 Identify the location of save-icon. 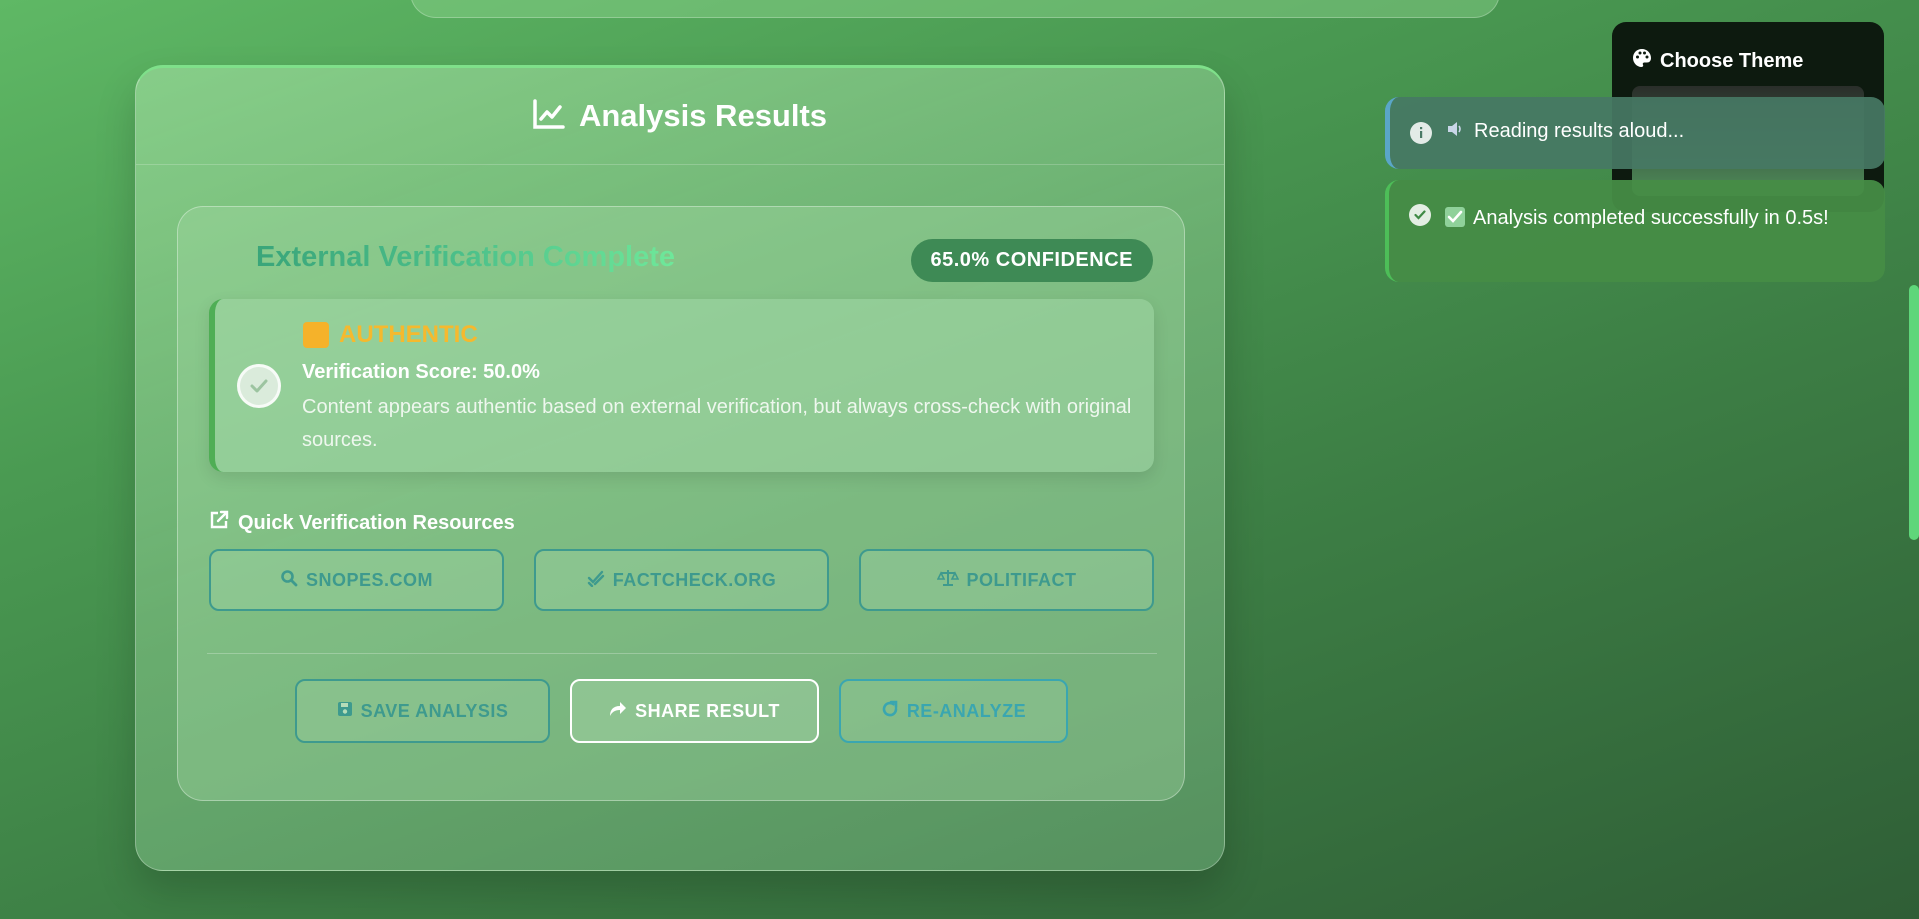
(345, 711).